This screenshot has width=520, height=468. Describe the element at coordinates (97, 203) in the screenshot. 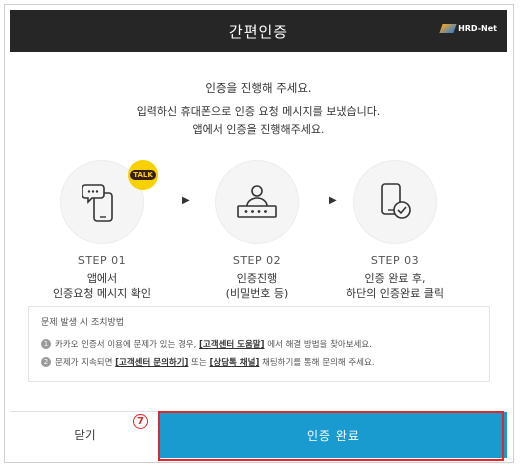

I see `phone-chat-icon` at that location.